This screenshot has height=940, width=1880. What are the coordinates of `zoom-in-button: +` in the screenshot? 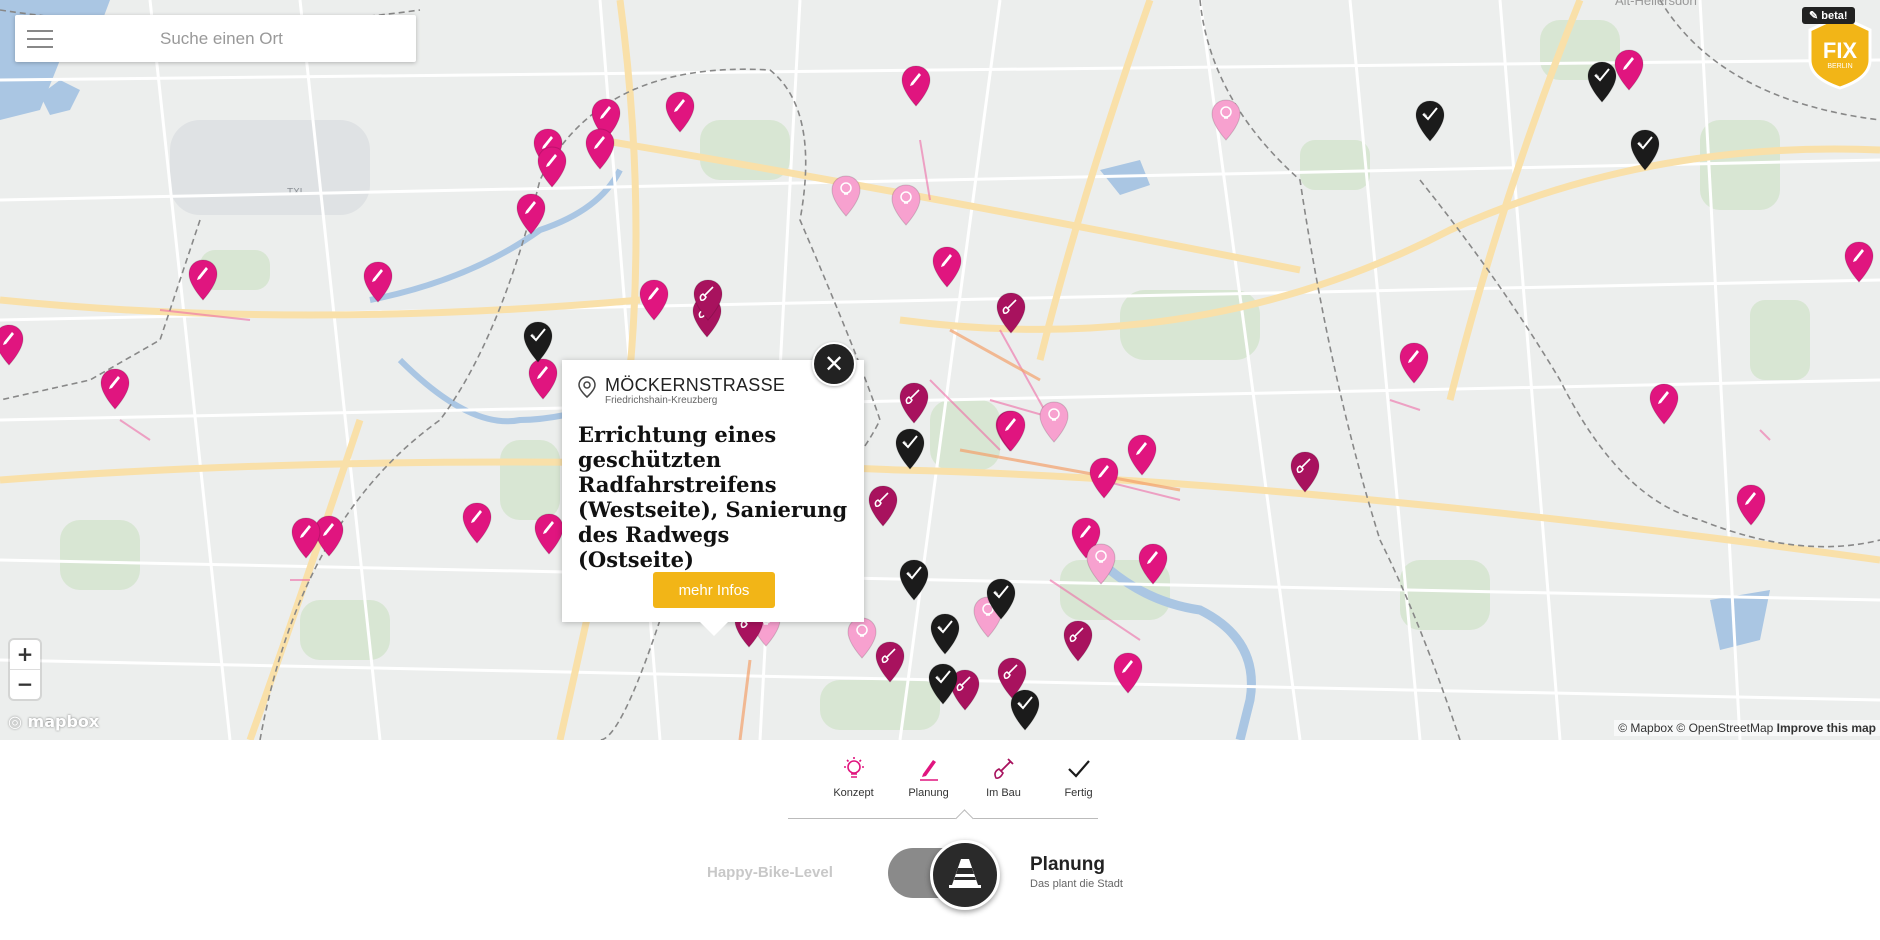 It's located at (25, 655).